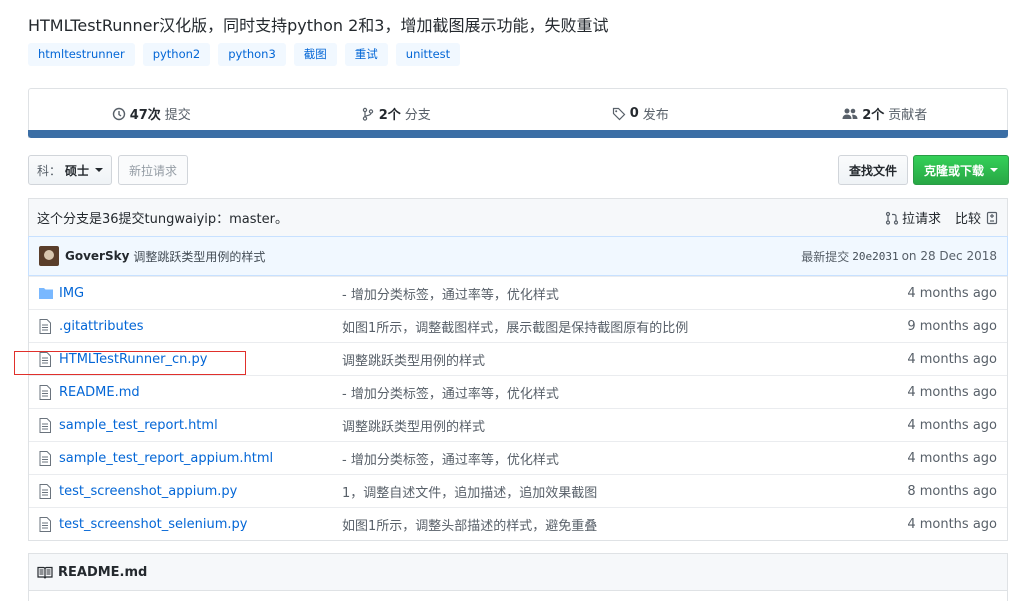 The height and width of the screenshot is (601, 1027). Describe the element at coordinates (200, 392) in the screenshot. I see `file-name: README.md` at that location.